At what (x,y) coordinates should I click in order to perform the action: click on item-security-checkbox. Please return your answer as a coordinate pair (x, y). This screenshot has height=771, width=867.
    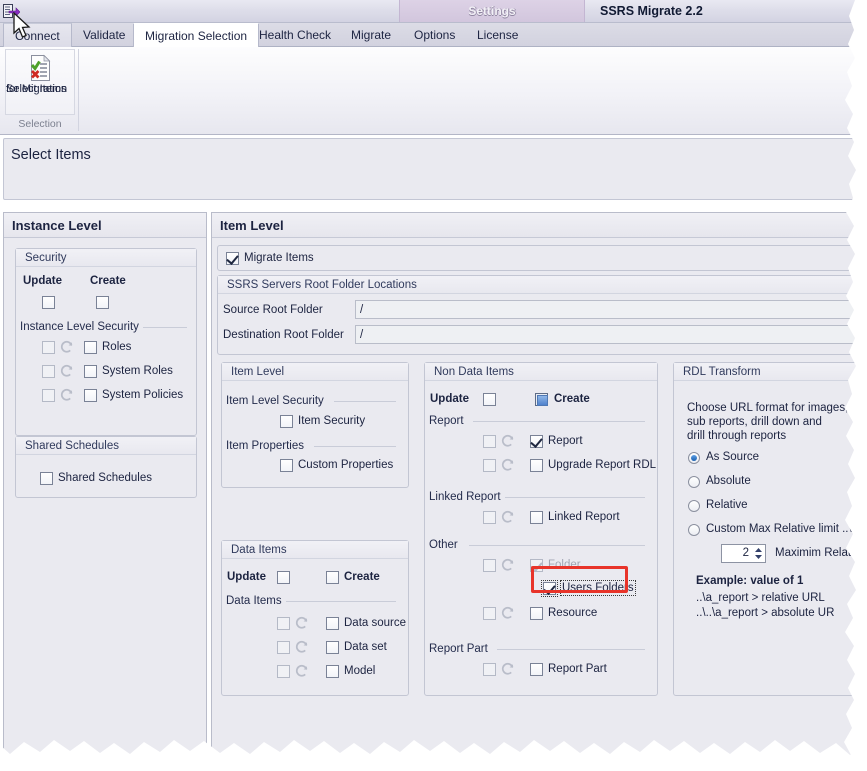
    Looking at the image, I should click on (286, 421).